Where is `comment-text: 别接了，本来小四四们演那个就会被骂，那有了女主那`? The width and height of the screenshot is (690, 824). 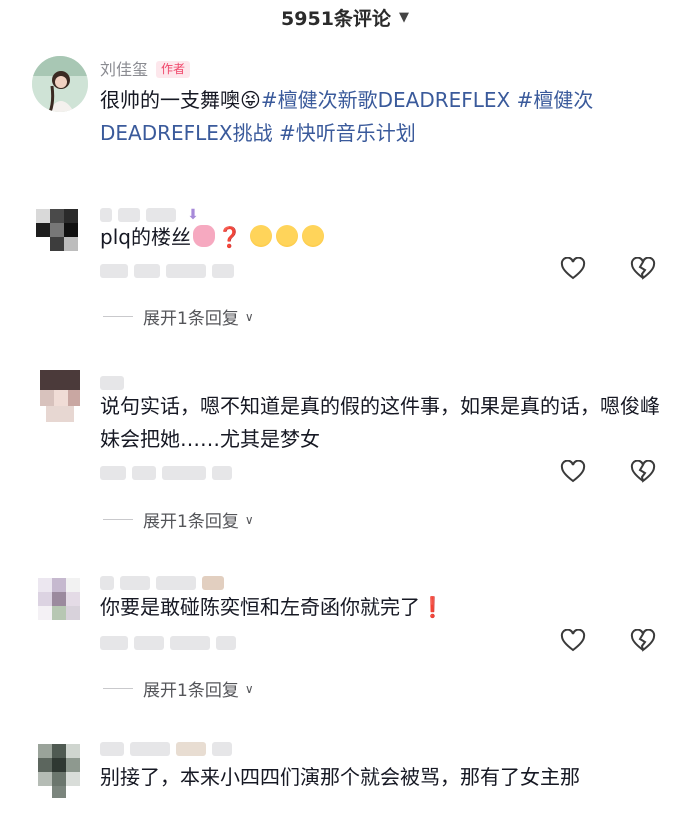 comment-text: 别接了，本来小四四们演那个就会被骂，那有了女主那 is located at coordinates (340, 777).